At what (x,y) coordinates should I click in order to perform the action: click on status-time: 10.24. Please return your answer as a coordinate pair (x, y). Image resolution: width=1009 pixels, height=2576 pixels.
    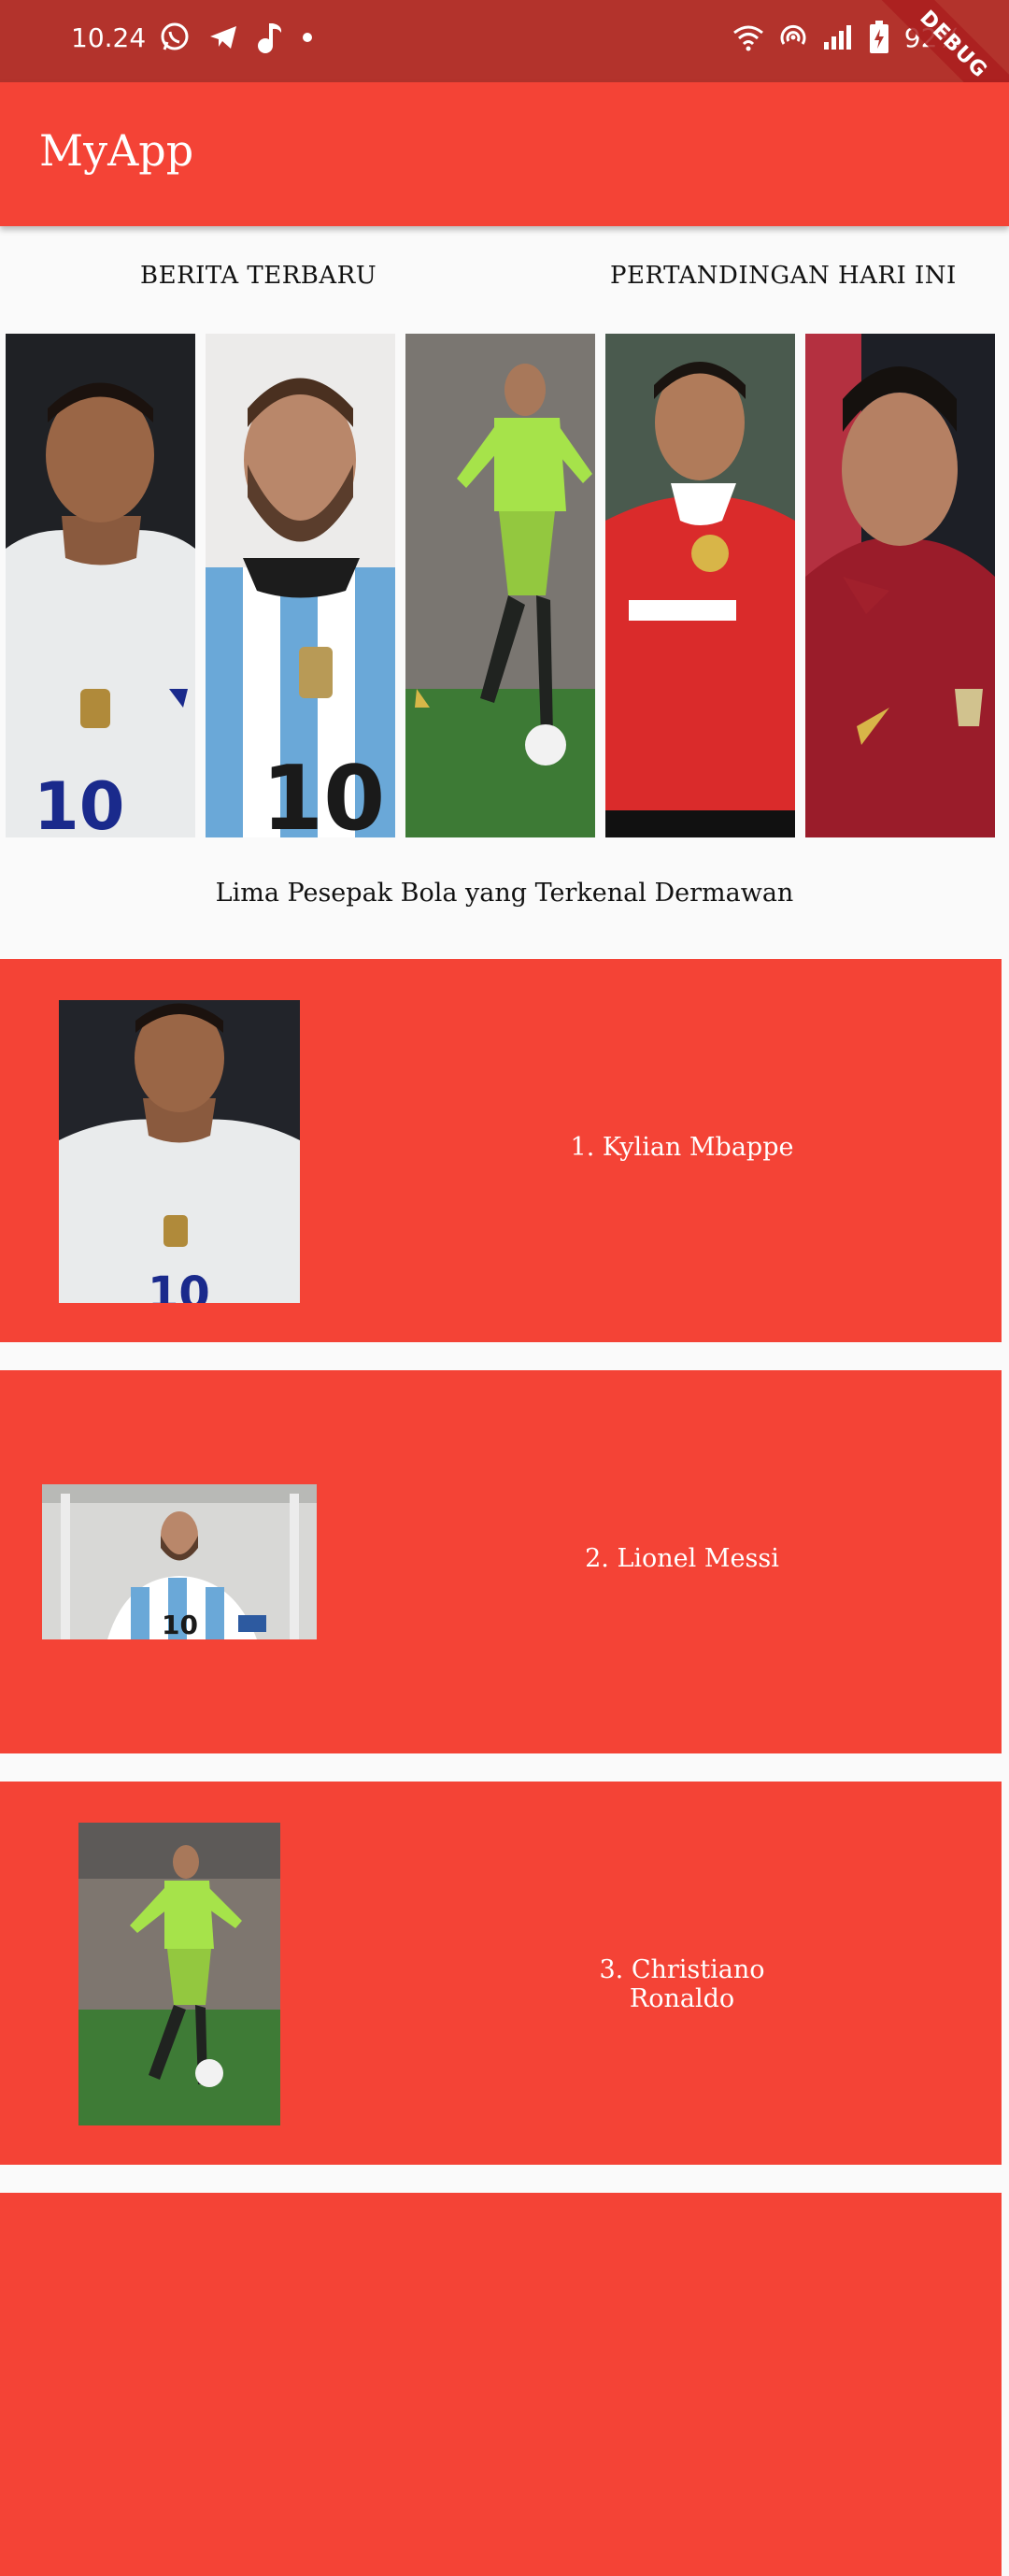
    Looking at the image, I should click on (109, 37).